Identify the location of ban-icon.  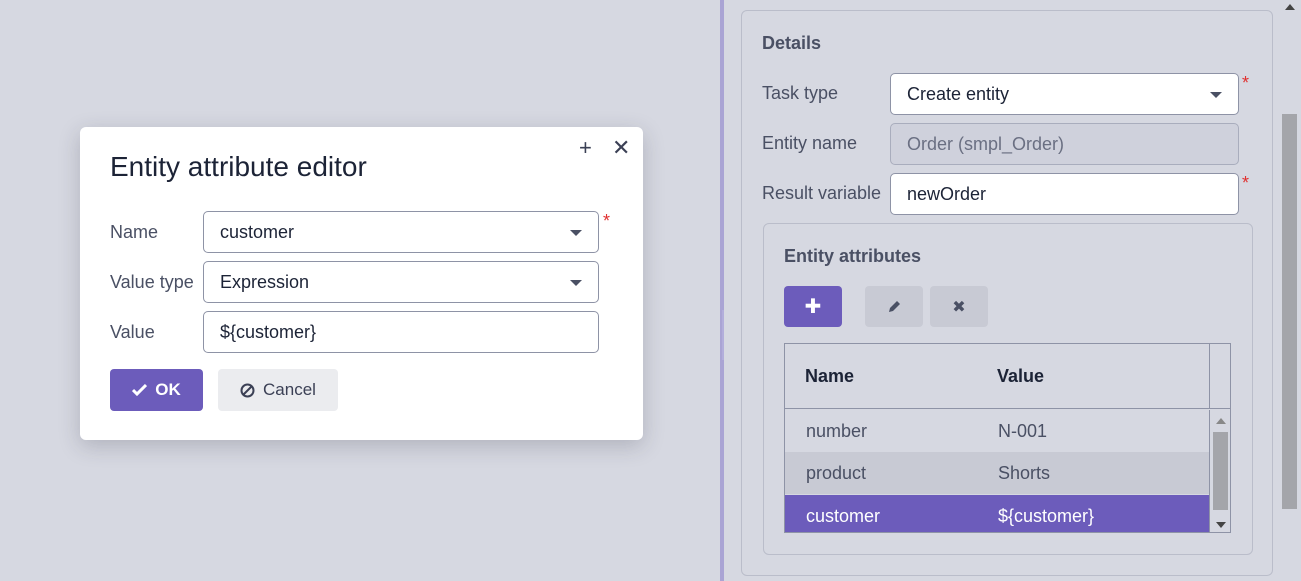
(247, 390).